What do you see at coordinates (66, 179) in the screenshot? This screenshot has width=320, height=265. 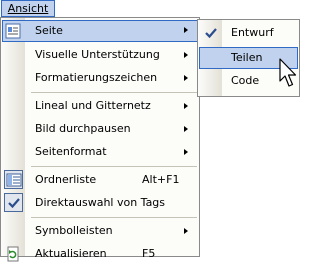 I see `menu-item-ordnerliste-label: Ordnerliste` at bounding box center [66, 179].